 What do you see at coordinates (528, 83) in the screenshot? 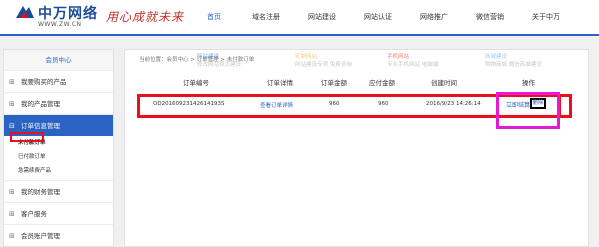
I see `col-action: 操作` at bounding box center [528, 83].